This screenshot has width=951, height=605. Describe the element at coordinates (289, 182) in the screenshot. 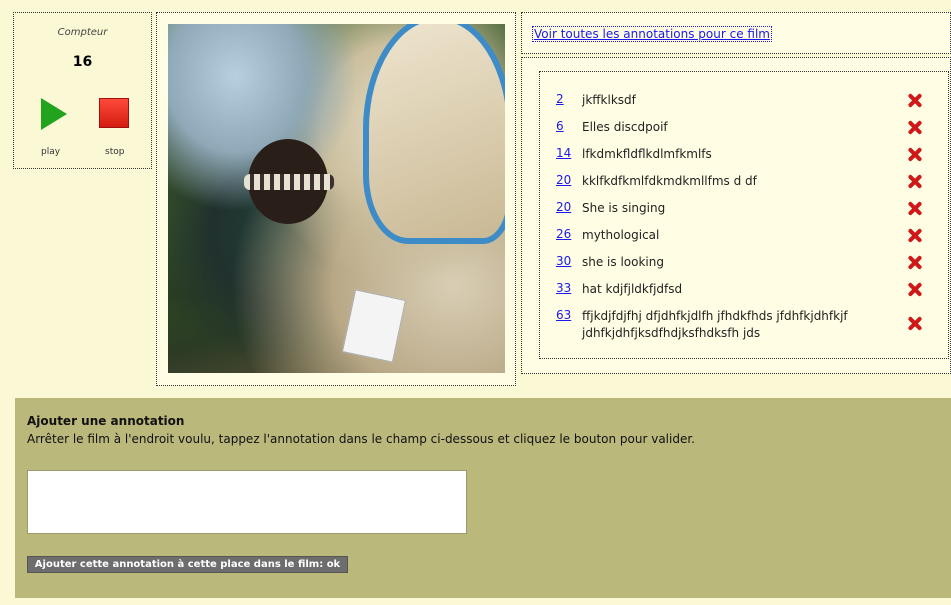

I see `video-scene-headband` at that location.